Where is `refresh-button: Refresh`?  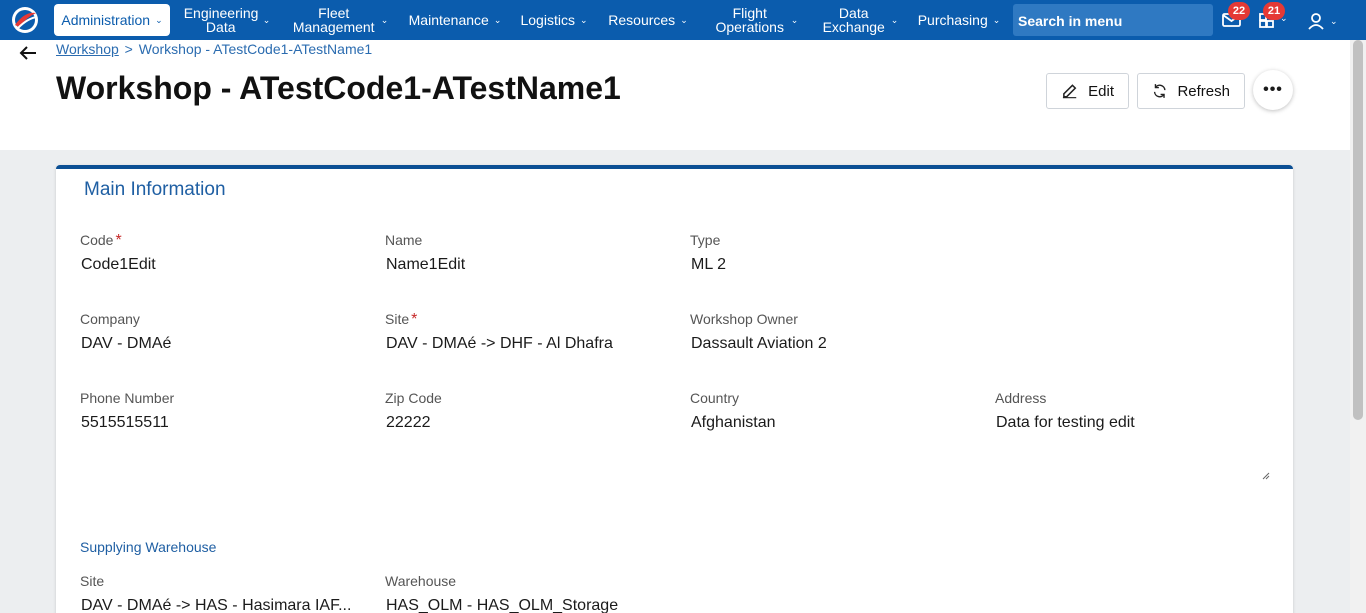
refresh-button: Refresh is located at coordinates (1191, 91).